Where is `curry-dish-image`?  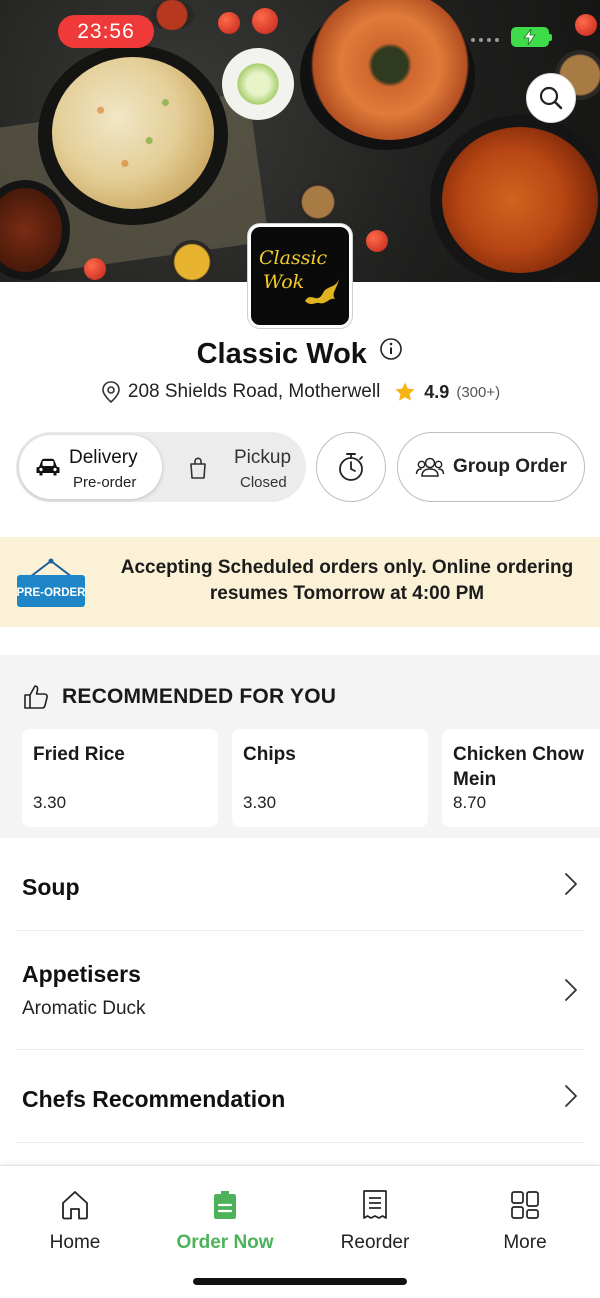
curry-dish-image is located at coordinates (515, 198).